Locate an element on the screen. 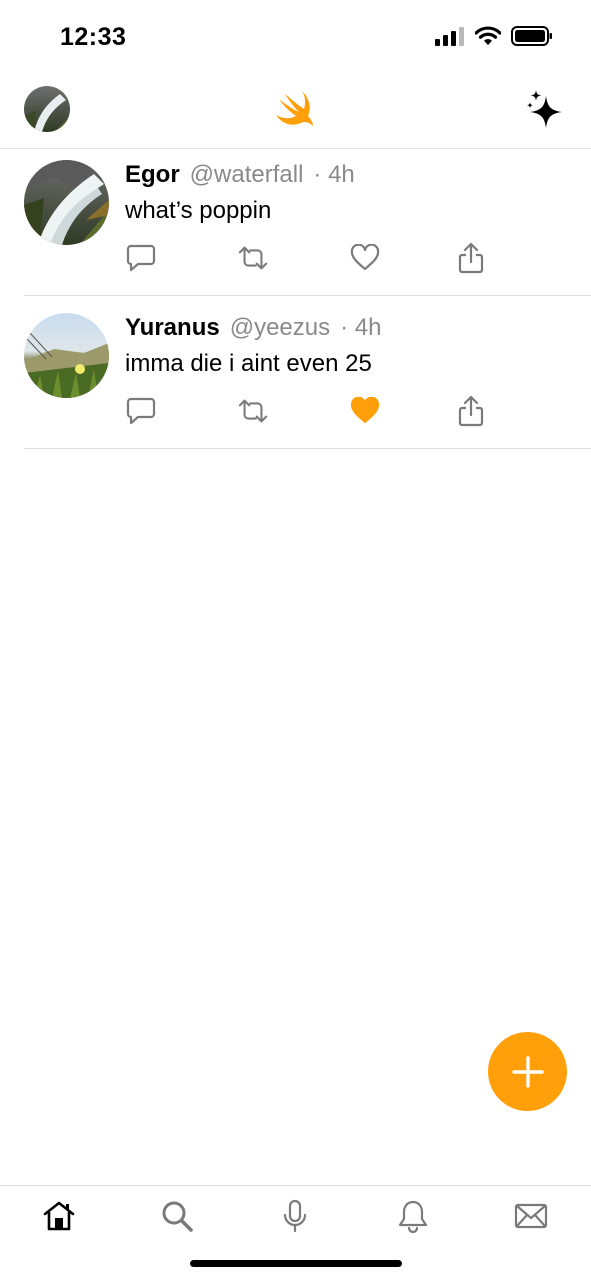 This screenshot has width=591, height=1281. house-icon is located at coordinates (59, 1216).